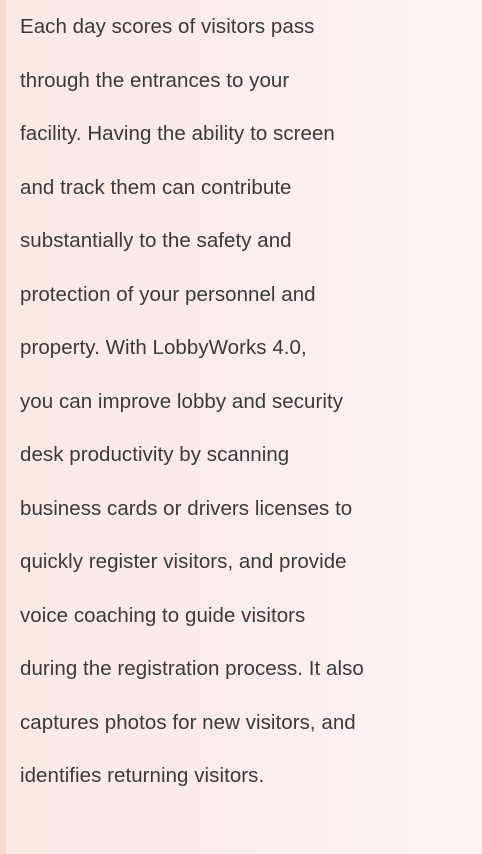 This screenshot has height=854, width=482. I want to click on paragraph-line: you can improve lobby and security, so click(182, 401).